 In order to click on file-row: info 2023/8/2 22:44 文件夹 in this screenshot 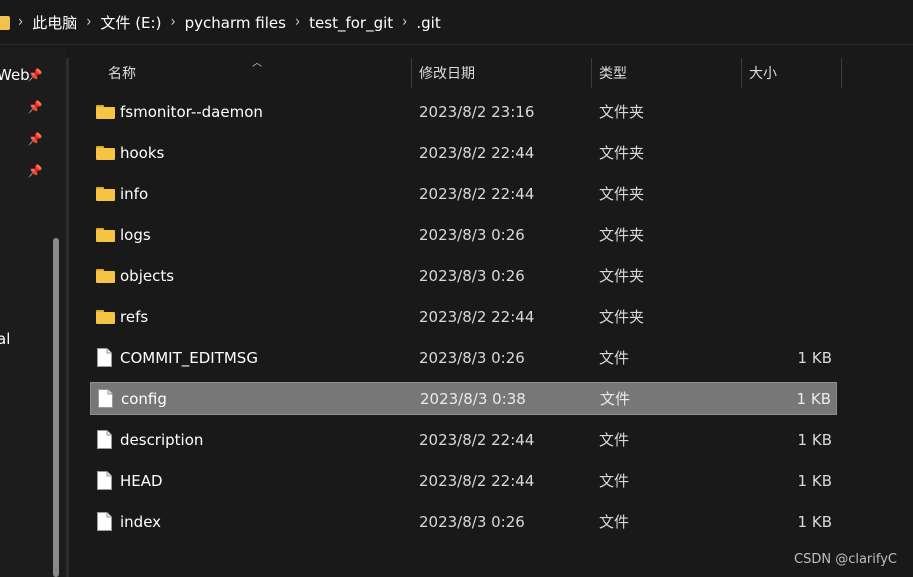, I will do `click(463, 193)`.